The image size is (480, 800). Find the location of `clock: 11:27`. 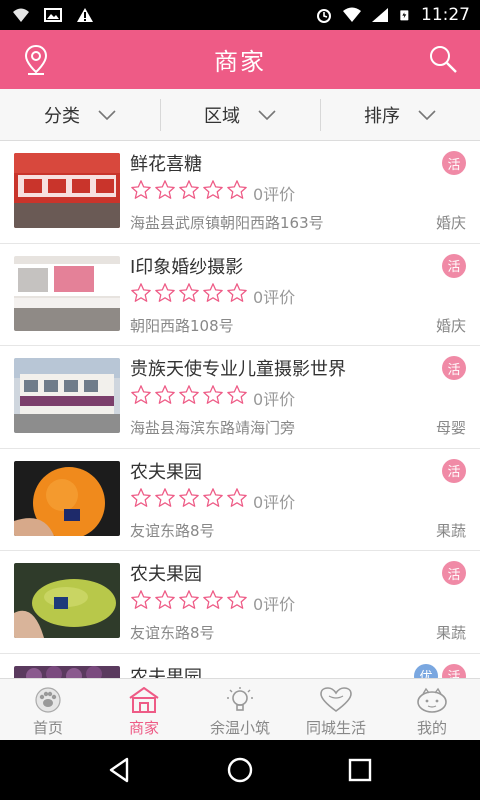

clock: 11:27 is located at coordinates (445, 15).